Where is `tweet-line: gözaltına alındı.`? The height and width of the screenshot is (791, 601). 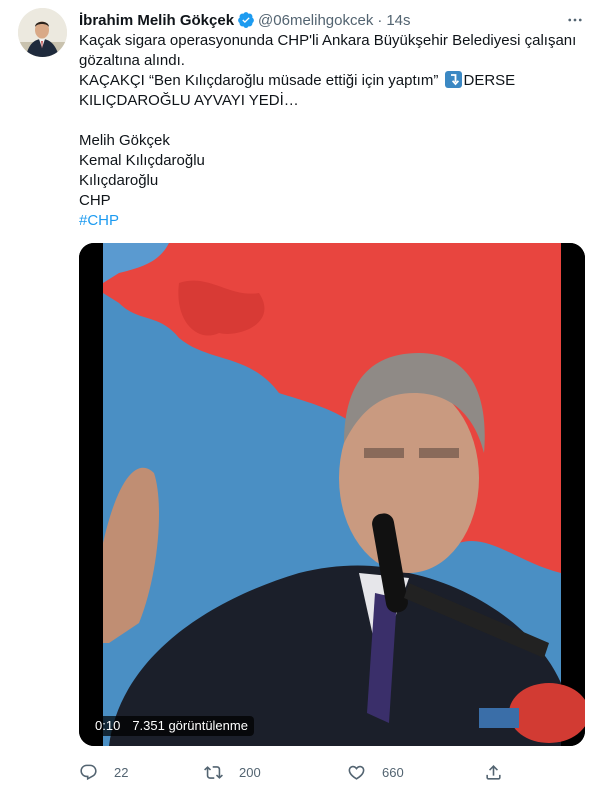
tweet-line: gözaltına alındı. is located at coordinates (132, 60).